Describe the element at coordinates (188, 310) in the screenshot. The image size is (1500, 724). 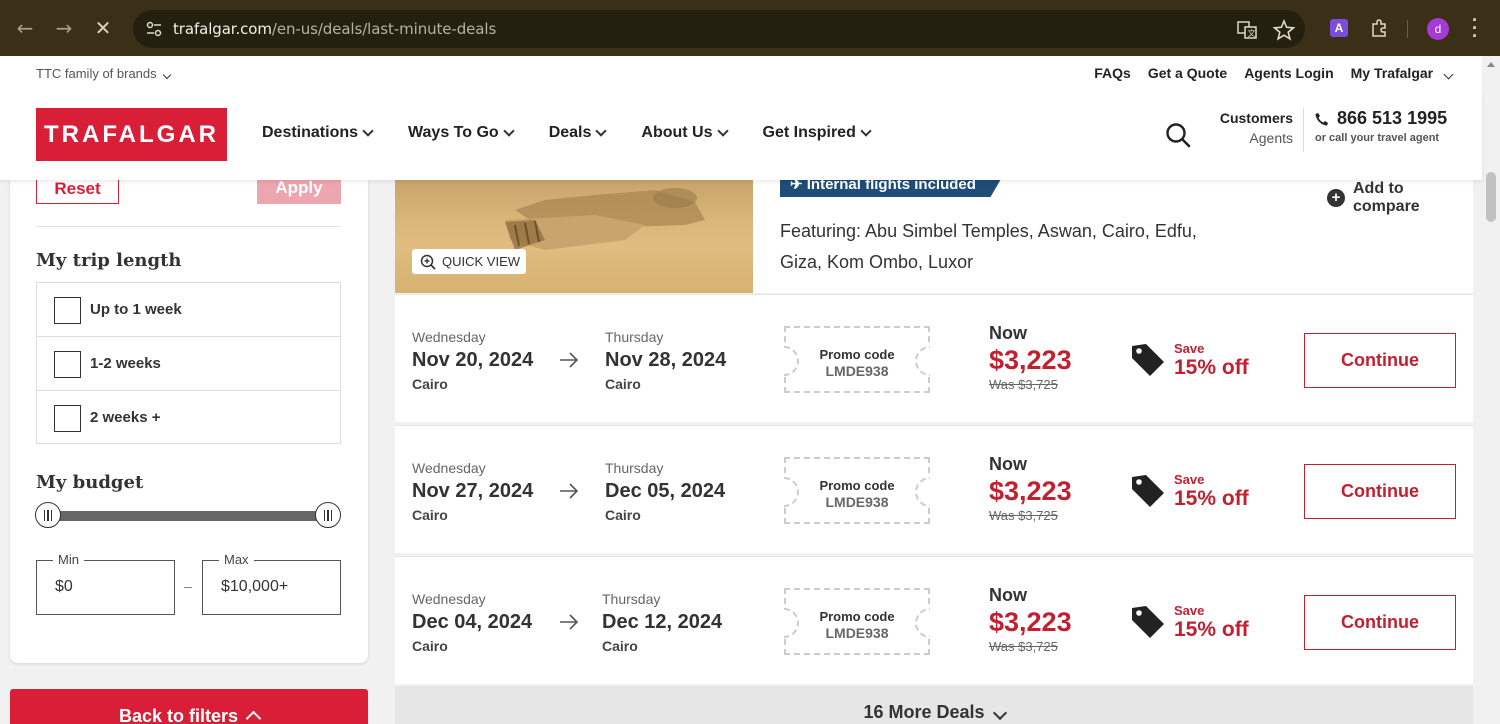
I see `trip-length-option: Up to 1 week` at that location.